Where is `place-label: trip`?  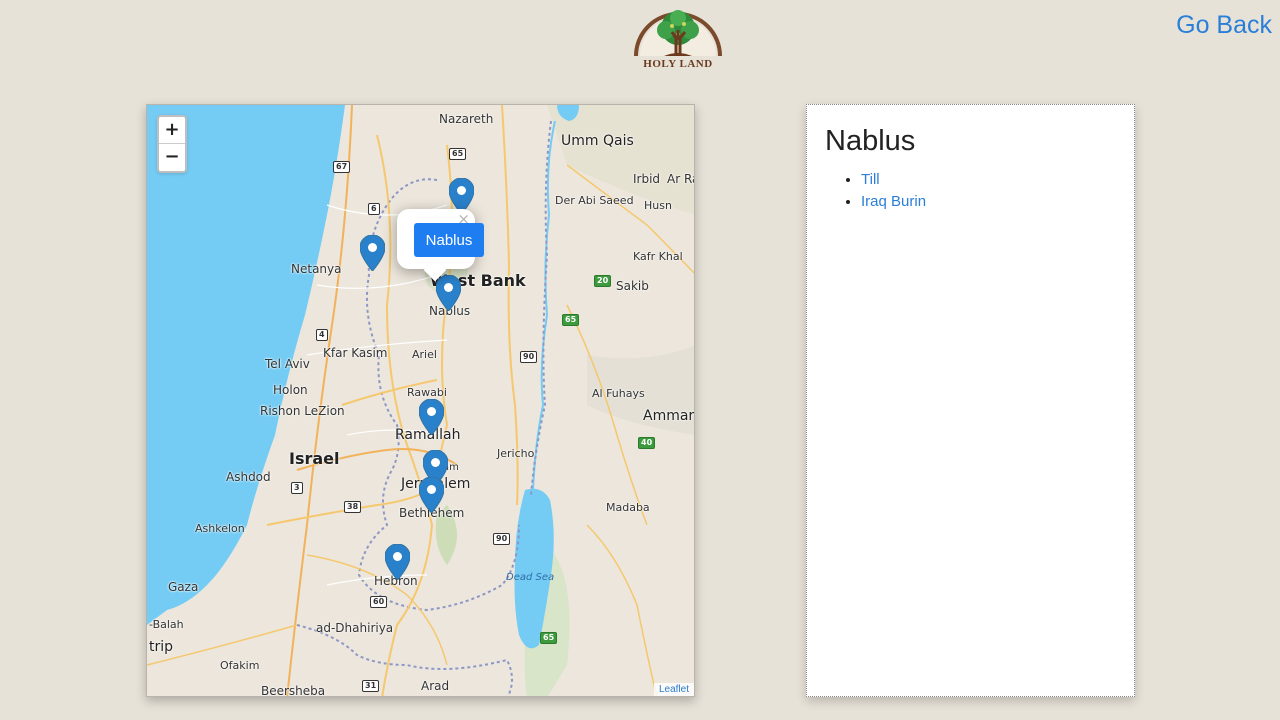 place-label: trip is located at coordinates (161, 647).